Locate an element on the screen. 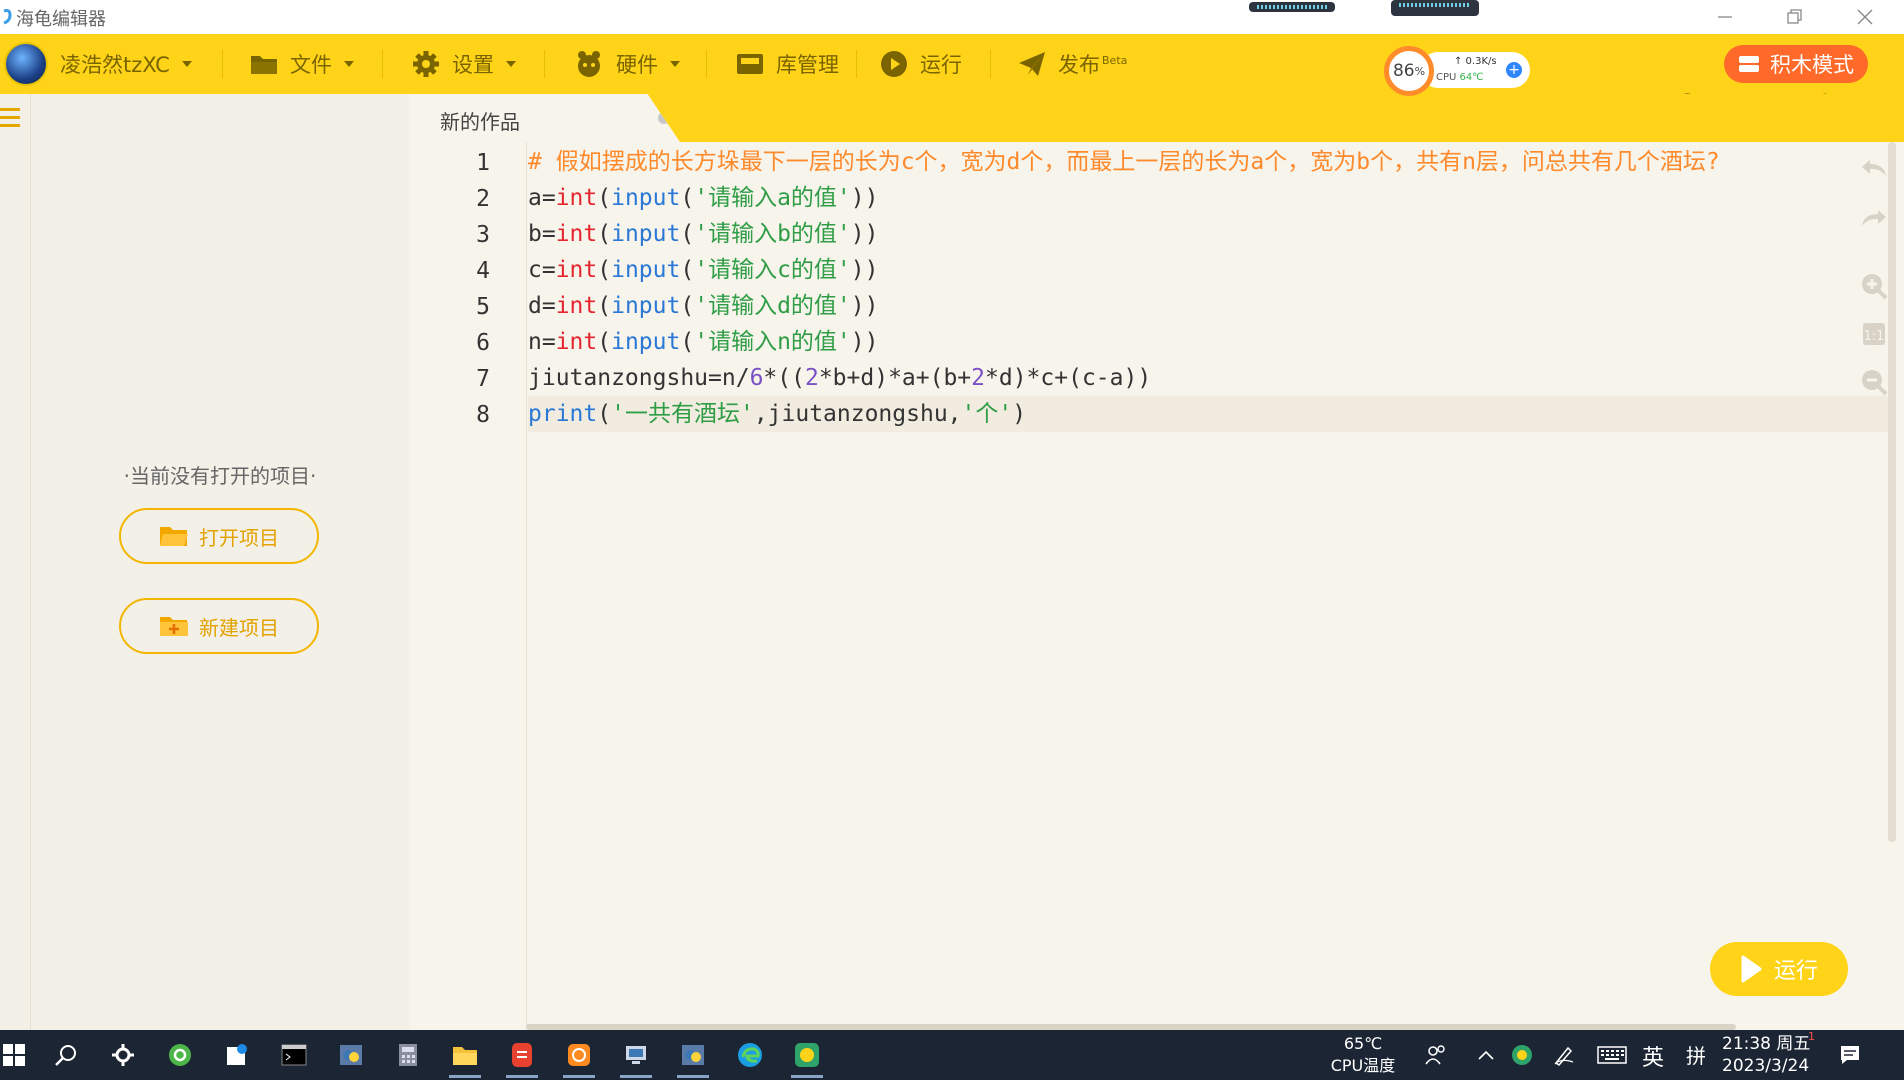  taskbar-app-orange is located at coordinates (579, 1055).